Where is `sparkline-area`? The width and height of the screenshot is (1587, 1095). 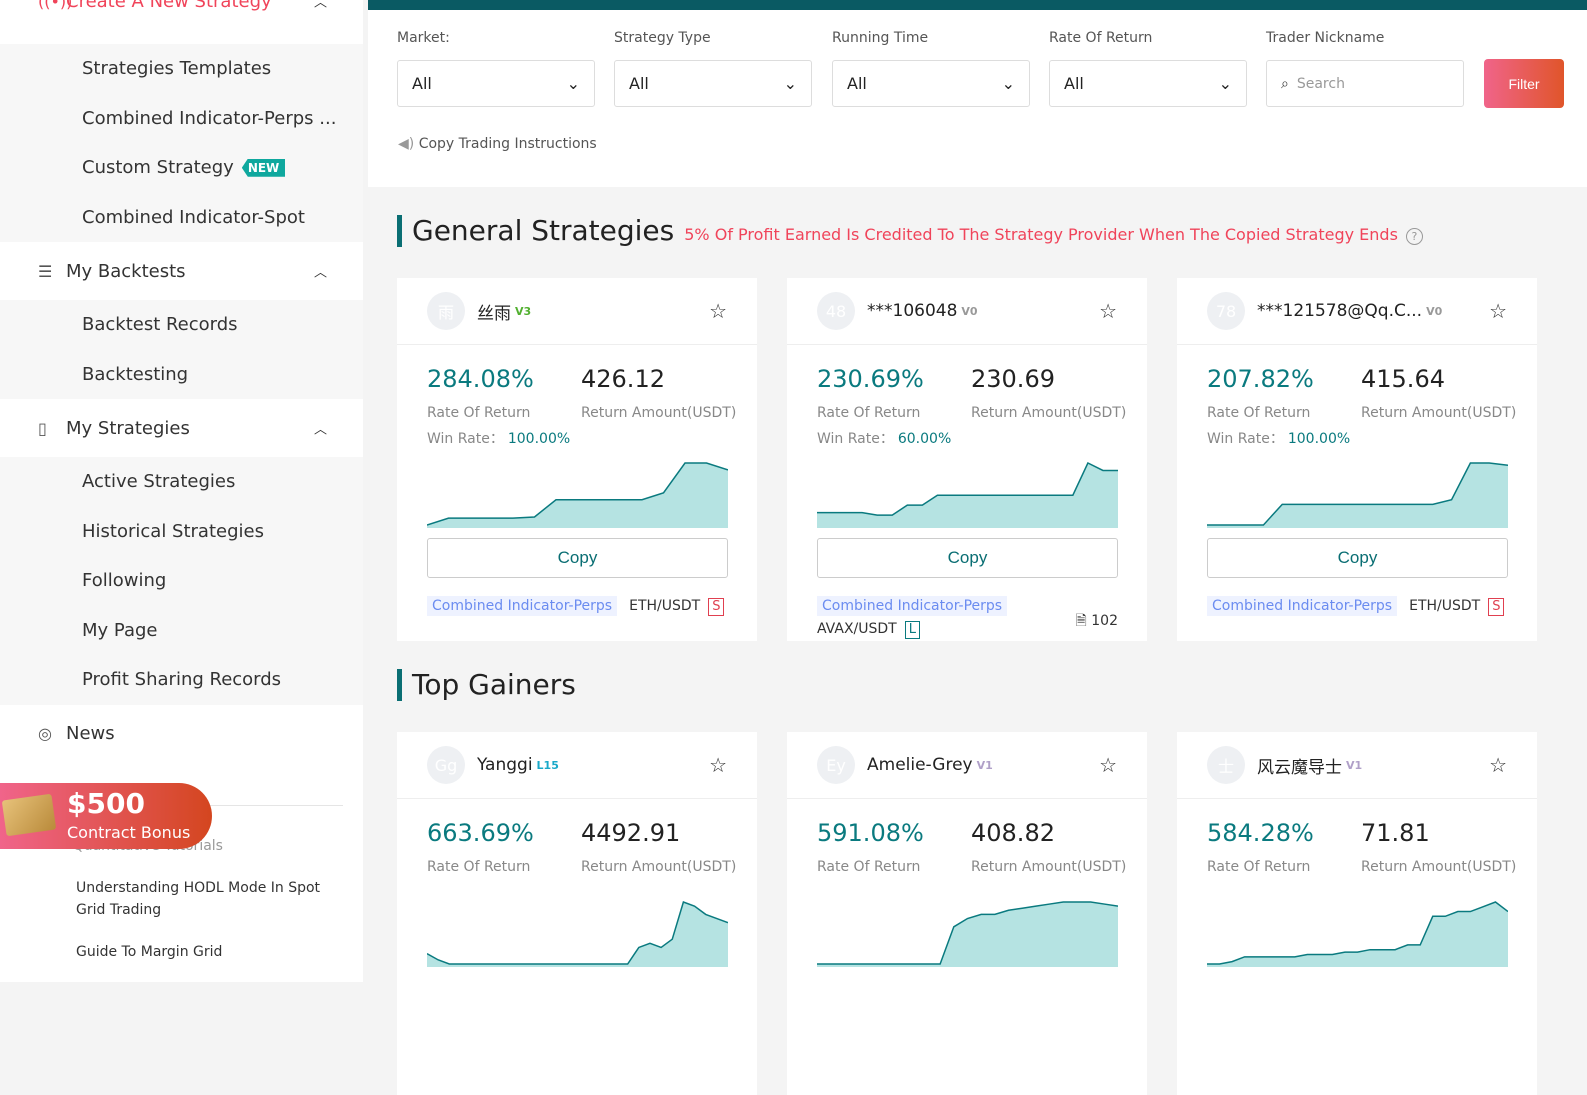
sparkline-area is located at coordinates (577, 934).